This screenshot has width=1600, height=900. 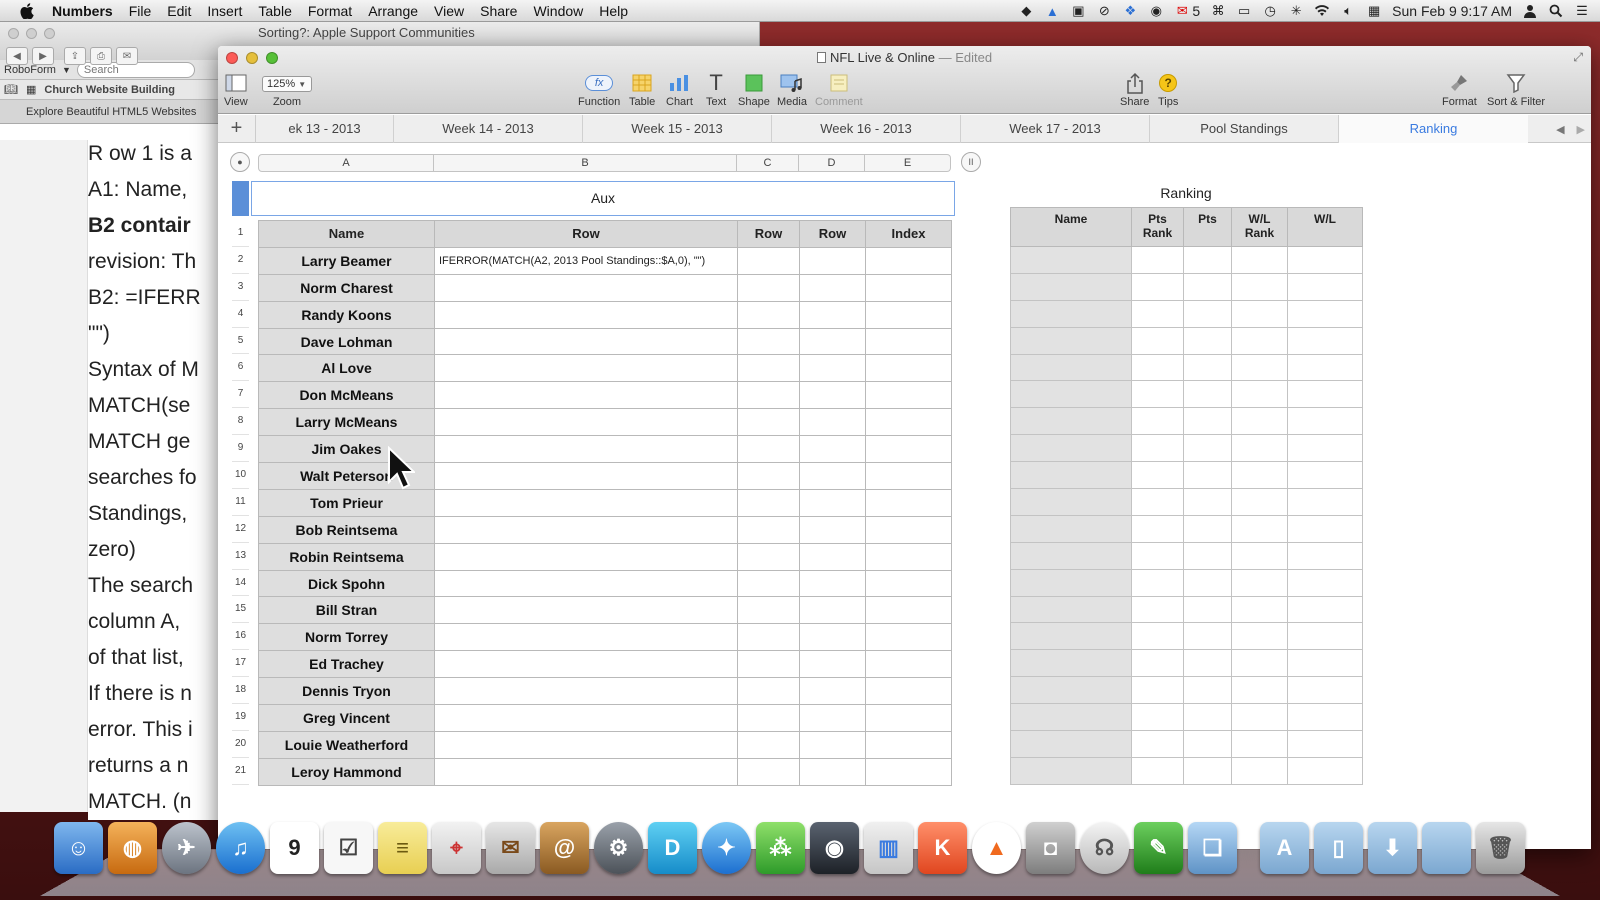 What do you see at coordinates (101, 56) in the screenshot?
I see `print-icon: ⎙` at bounding box center [101, 56].